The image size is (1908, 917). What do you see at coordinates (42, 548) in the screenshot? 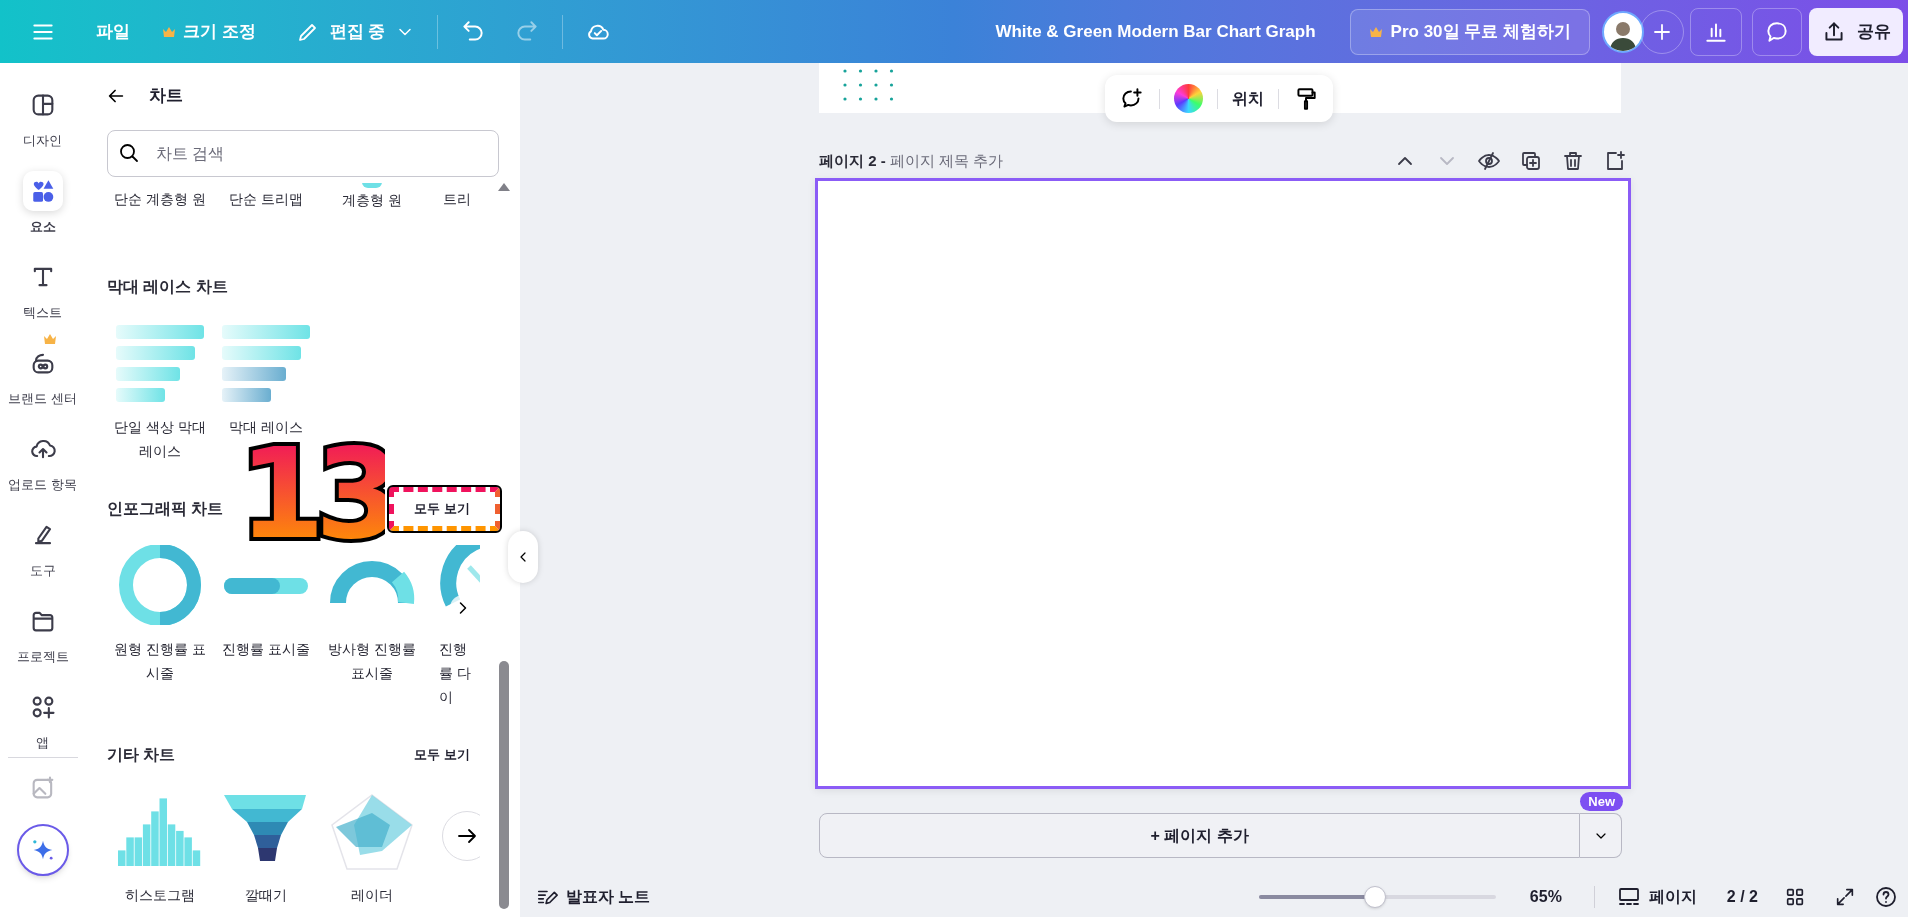
I see `sidebar-item: 도구` at bounding box center [42, 548].